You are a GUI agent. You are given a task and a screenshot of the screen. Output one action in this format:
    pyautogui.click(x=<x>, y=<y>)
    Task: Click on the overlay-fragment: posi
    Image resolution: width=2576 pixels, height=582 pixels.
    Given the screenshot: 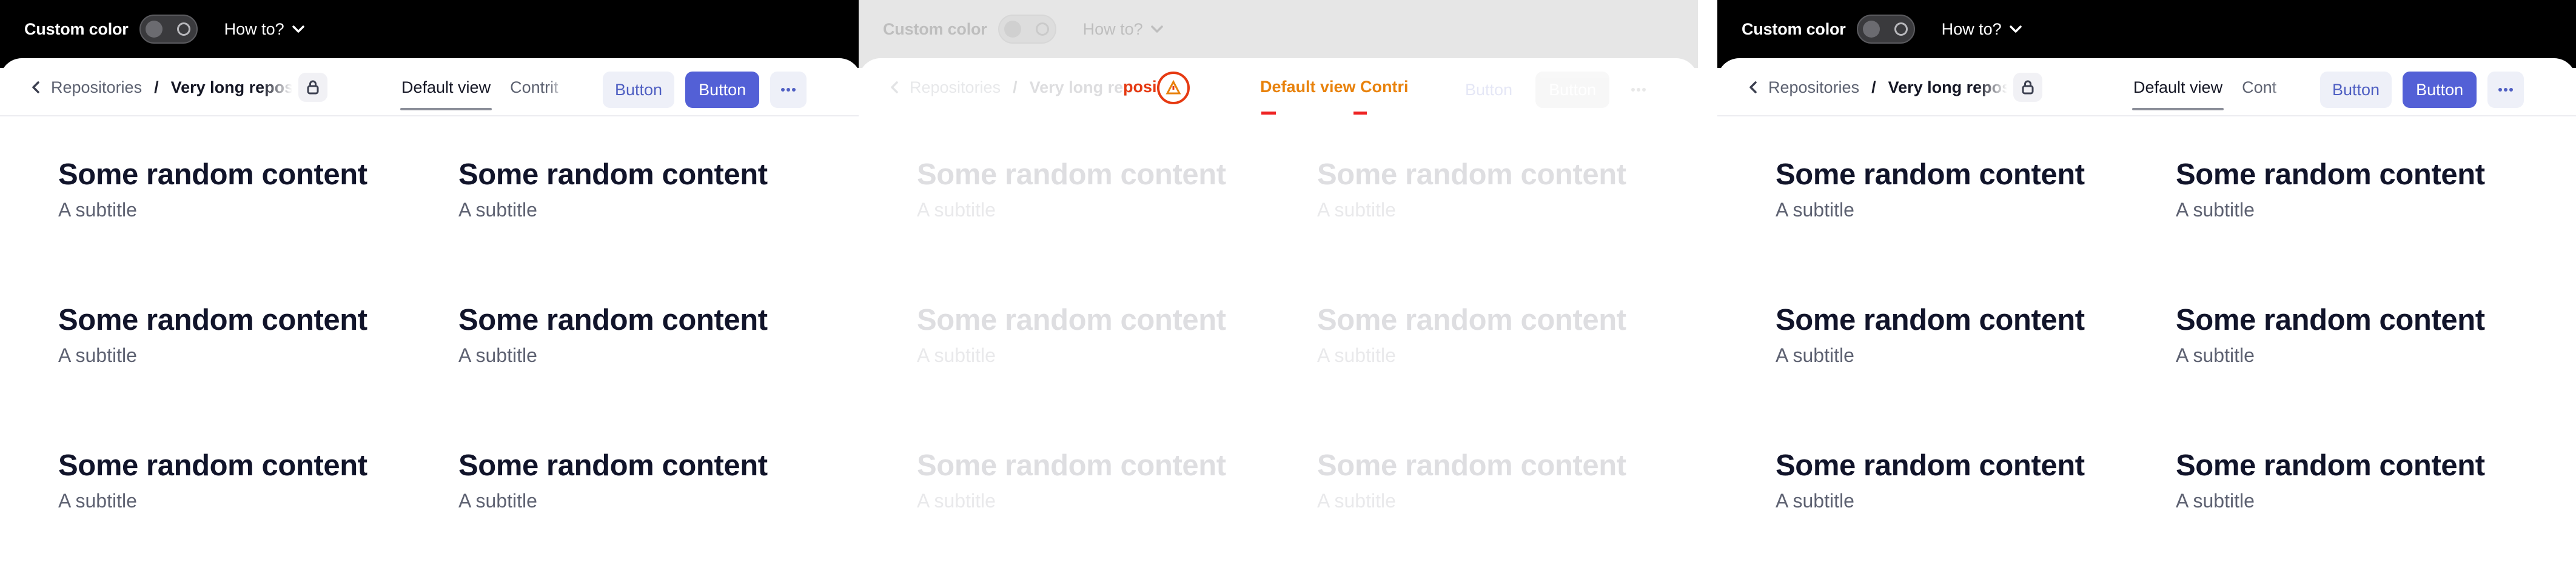 What is the action you would take?
    pyautogui.click(x=1140, y=87)
    